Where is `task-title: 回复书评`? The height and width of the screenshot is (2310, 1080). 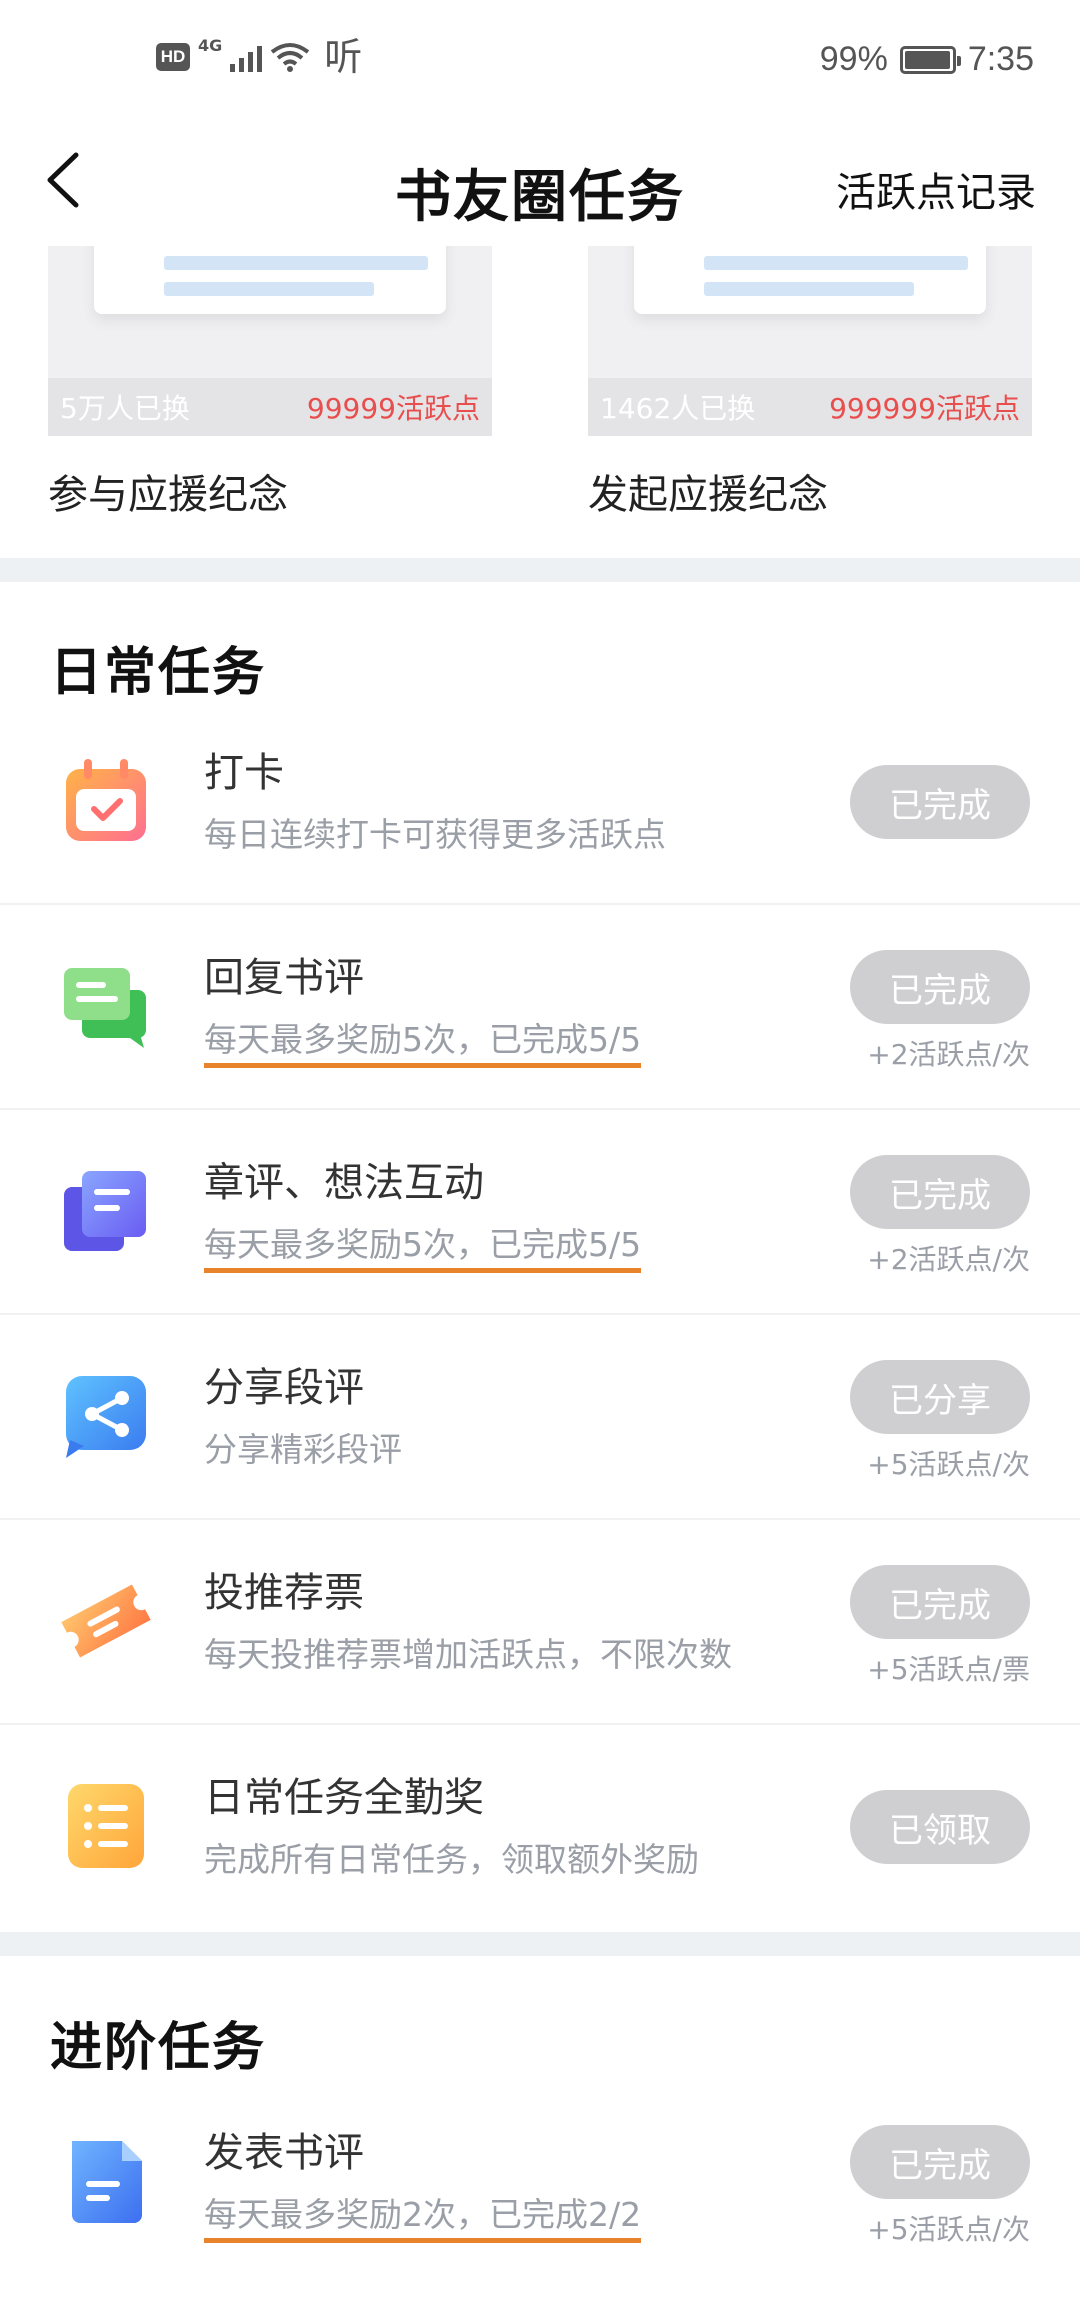
task-title: 回复书评 is located at coordinates (284, 978).